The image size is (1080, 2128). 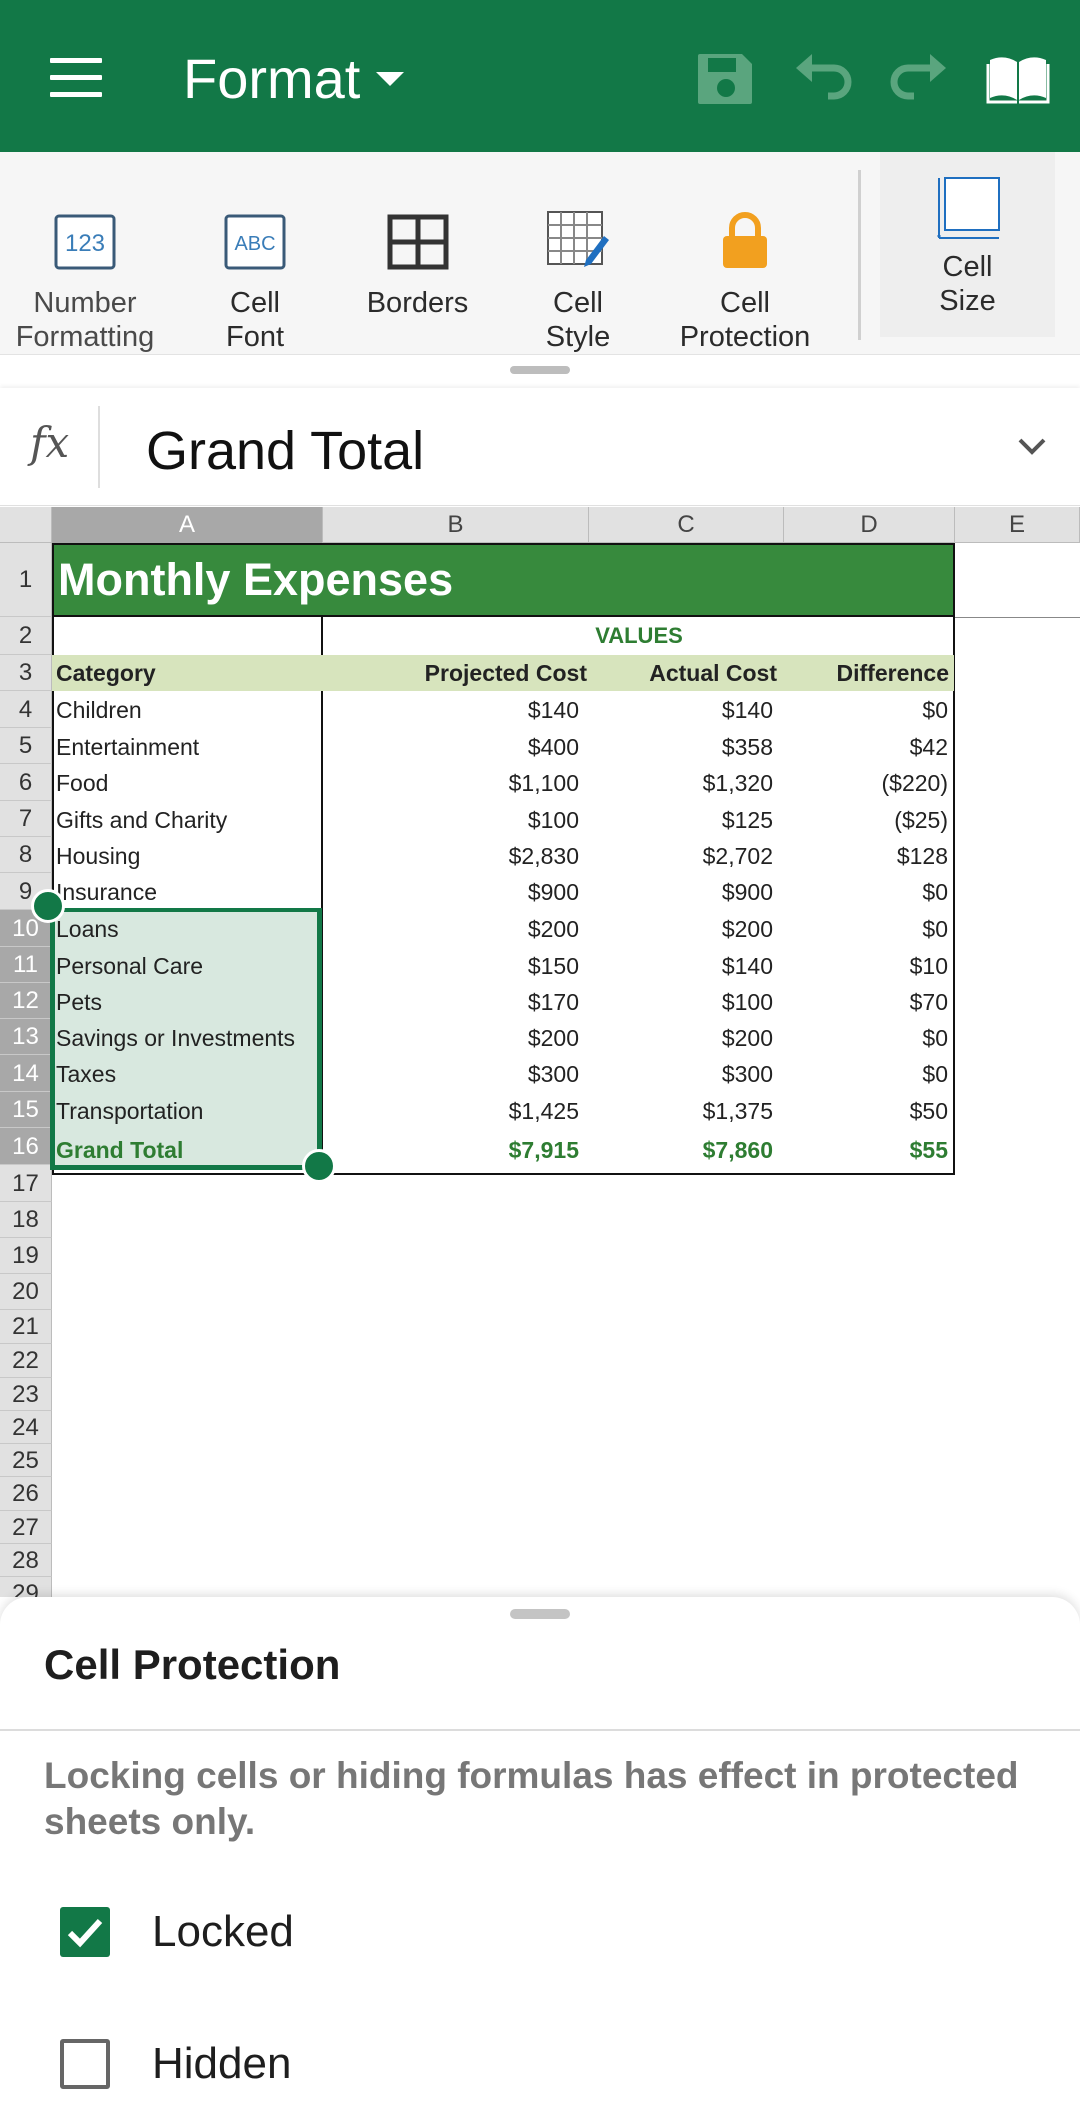 What do you see at coordinates (85, 1932) in the screenshot?
I see `locked-checkbox` at bounding box center [85, 1932].